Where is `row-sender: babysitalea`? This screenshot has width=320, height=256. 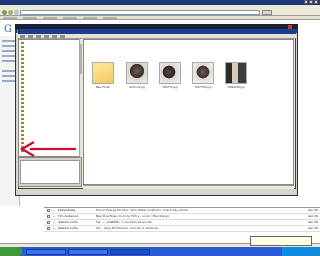
row-sender: babysitalea is located at coordinates (67, 210).